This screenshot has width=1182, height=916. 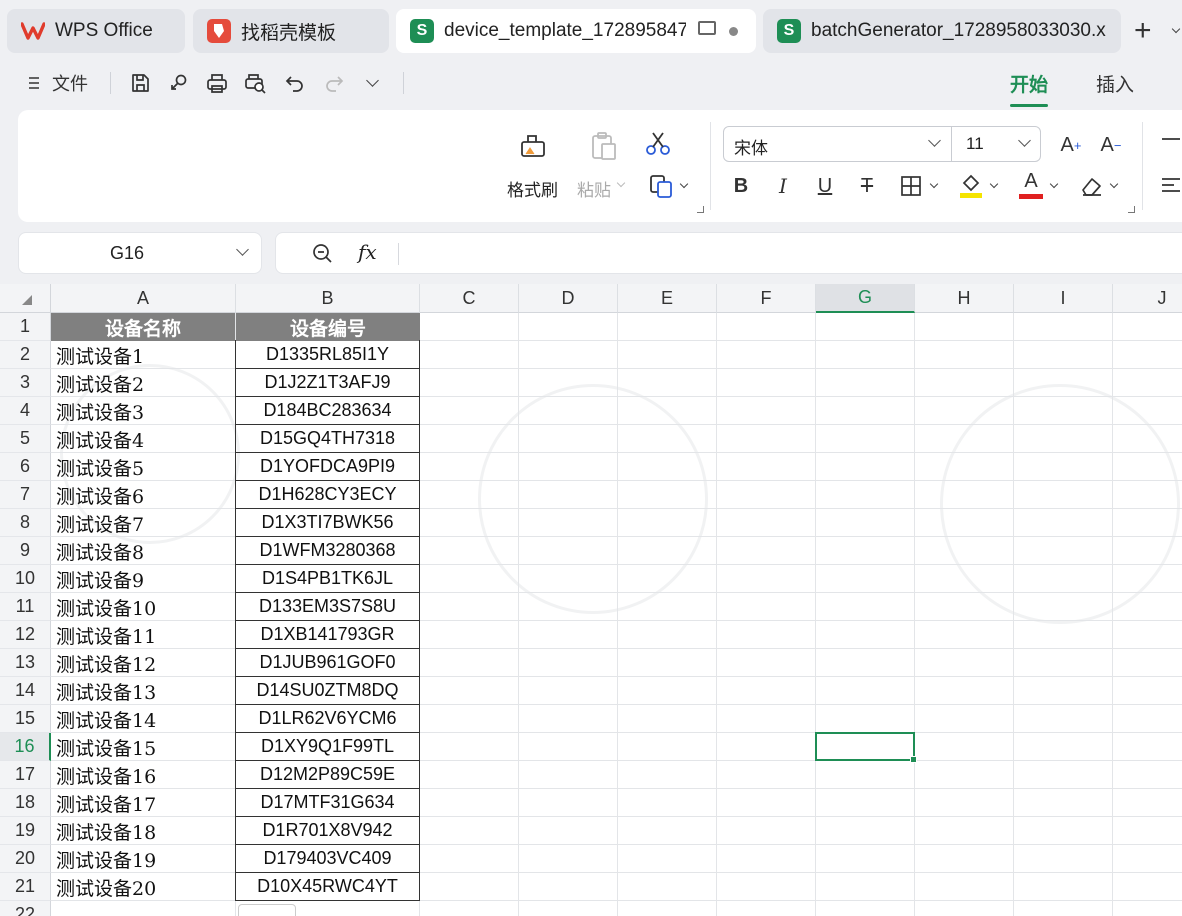 What do you see at coordinates (1071, 145) in the screenshot?
I see `increase-font-size-icon: A +` at bounding box center [1071, 145].